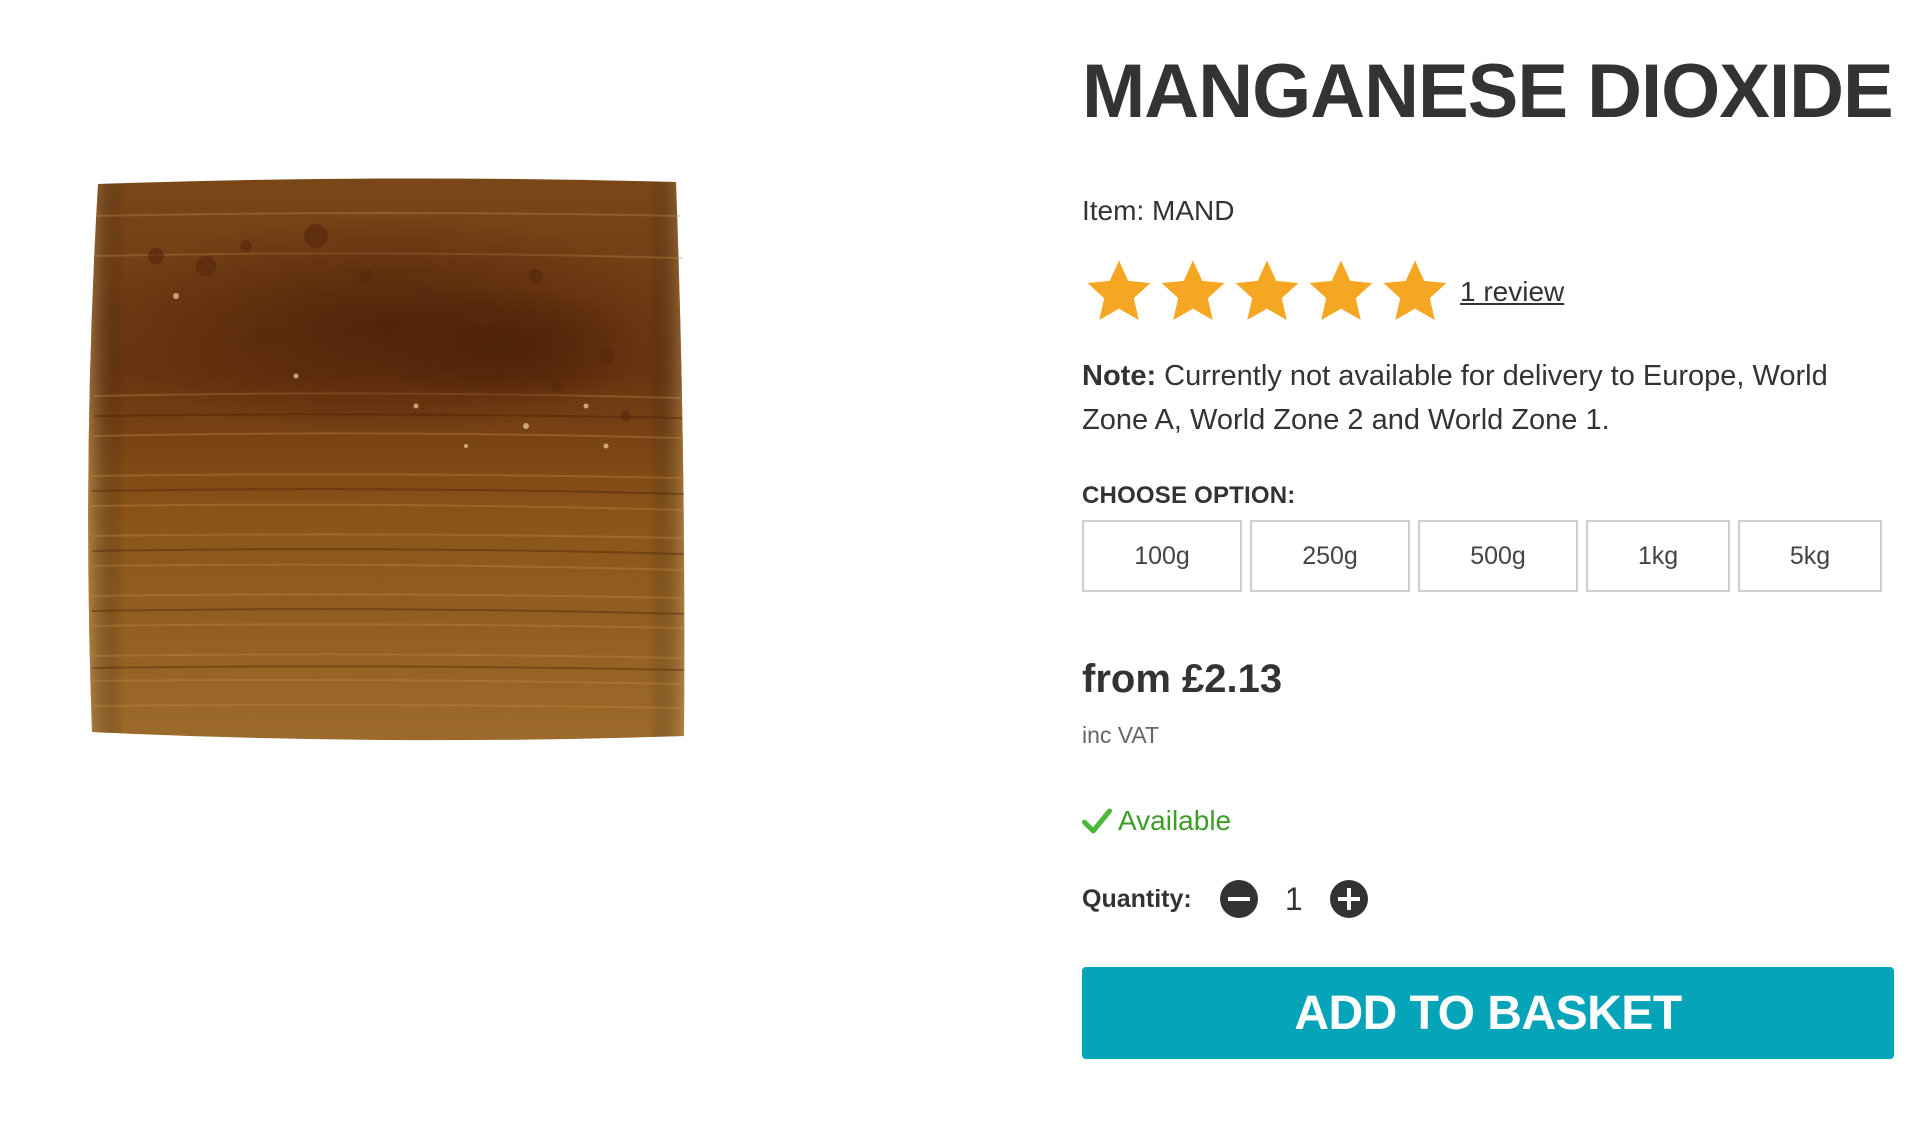 The height and width of the screenshot is (1134, 1920). What do you see at coordinates (1658, 556) in the screenshot?
I see `option-1kg: 1kg` at bounding box center [1658, 556].